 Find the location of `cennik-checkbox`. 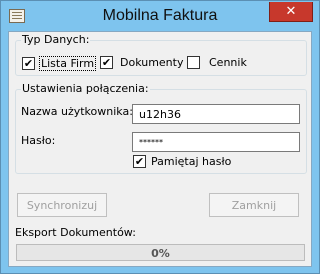

cennik-checkbox is located at coordinates (193, 62).